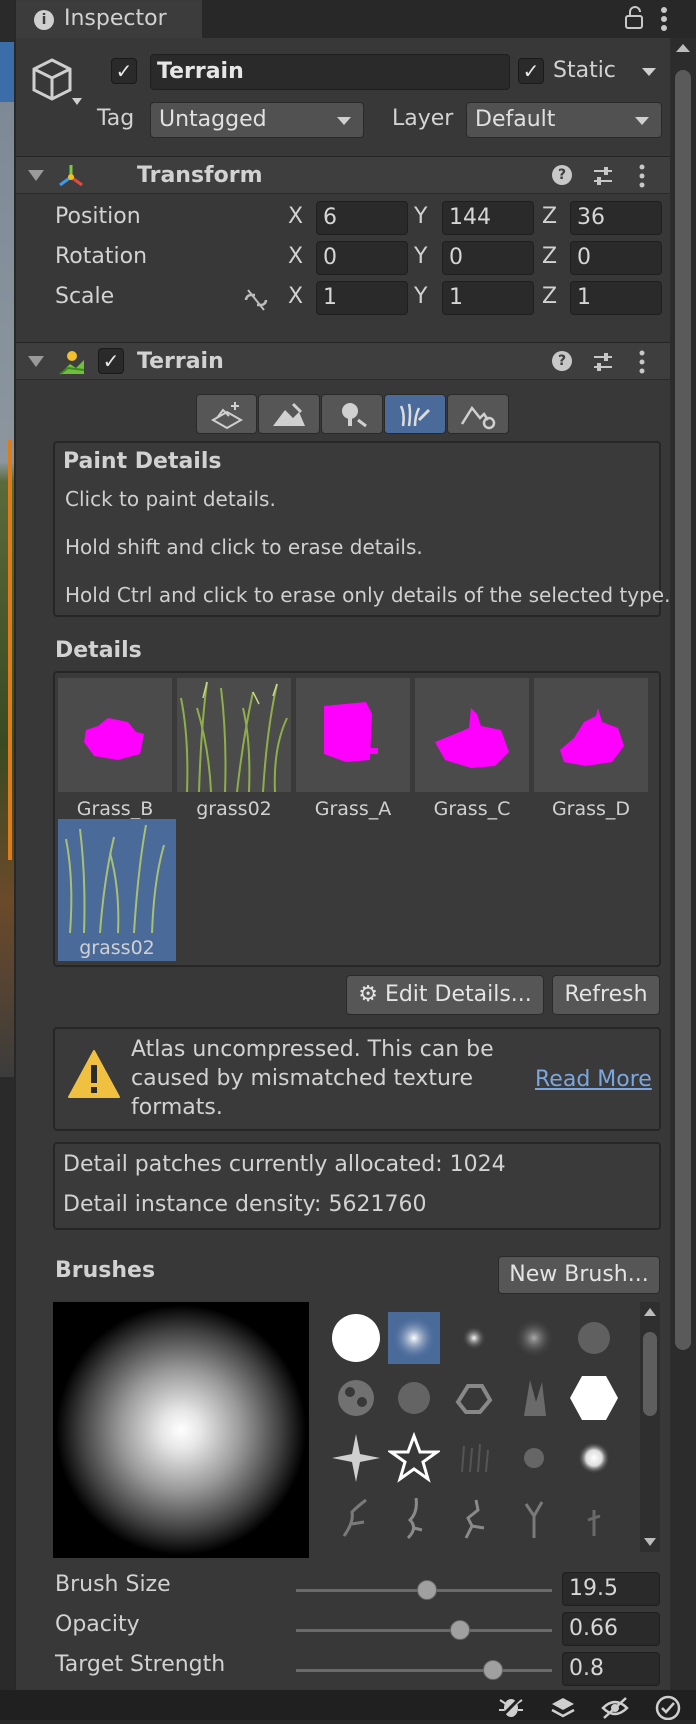 Image resolution: width=696 pixels, height=1724 pixels. Describe the element at coordinates (289, 414) in the screenshot. I see `tool-paint-terrain` at that location.